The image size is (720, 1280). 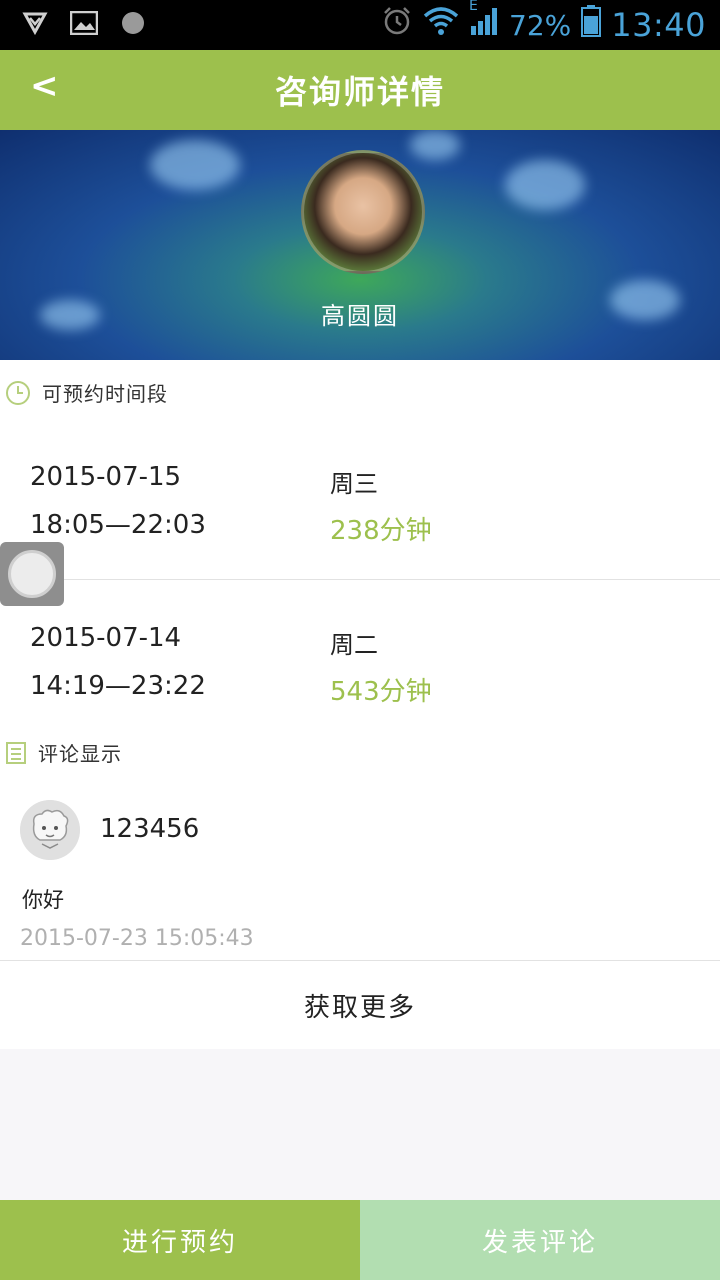 I want to click on comment-text: 你好, so click(x=43, y=900).